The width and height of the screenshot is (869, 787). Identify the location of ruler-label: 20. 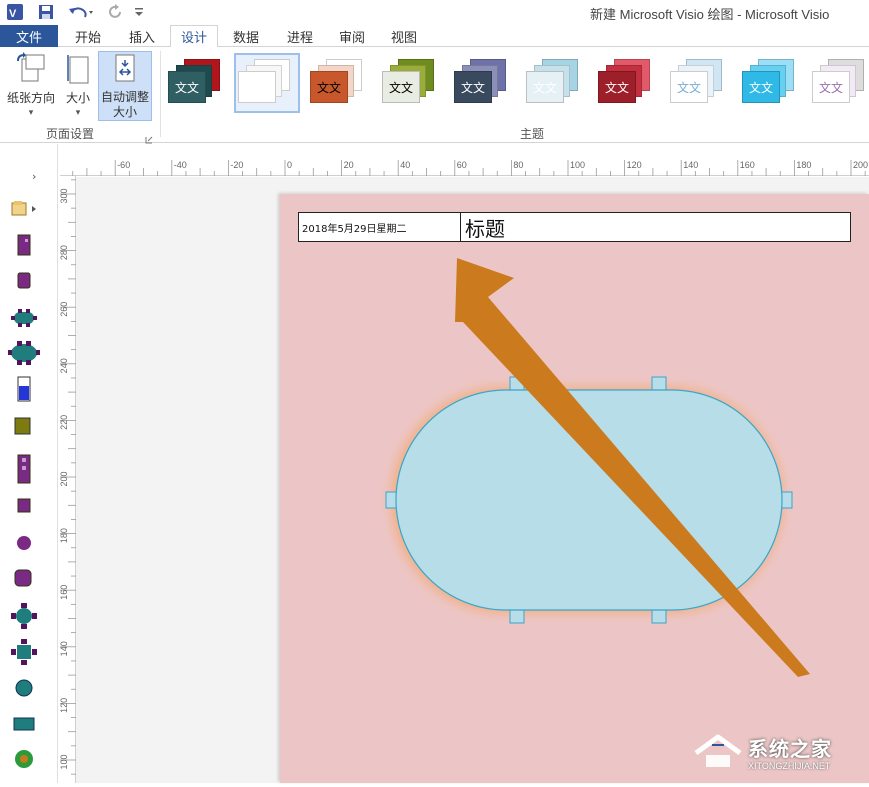
(349, 165).